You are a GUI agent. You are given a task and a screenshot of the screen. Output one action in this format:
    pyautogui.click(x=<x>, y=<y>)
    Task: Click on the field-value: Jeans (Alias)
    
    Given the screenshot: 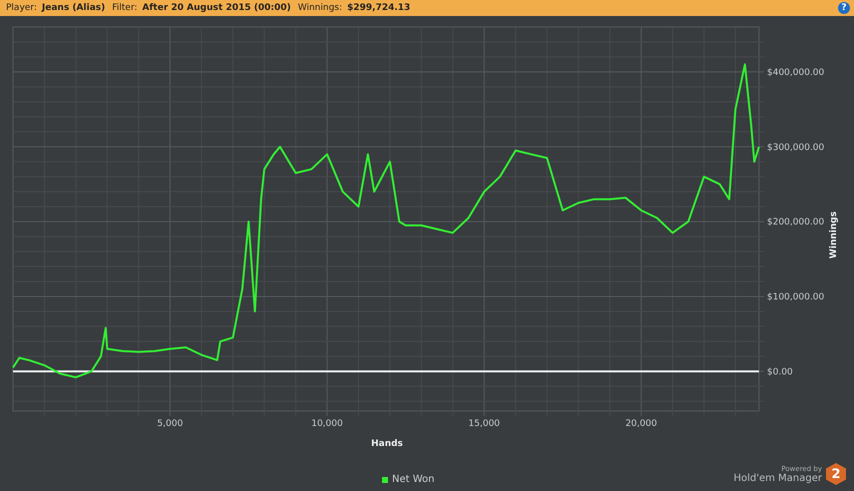 What is the action you would take?
    pyautogui.click(x=74, y=8)
    